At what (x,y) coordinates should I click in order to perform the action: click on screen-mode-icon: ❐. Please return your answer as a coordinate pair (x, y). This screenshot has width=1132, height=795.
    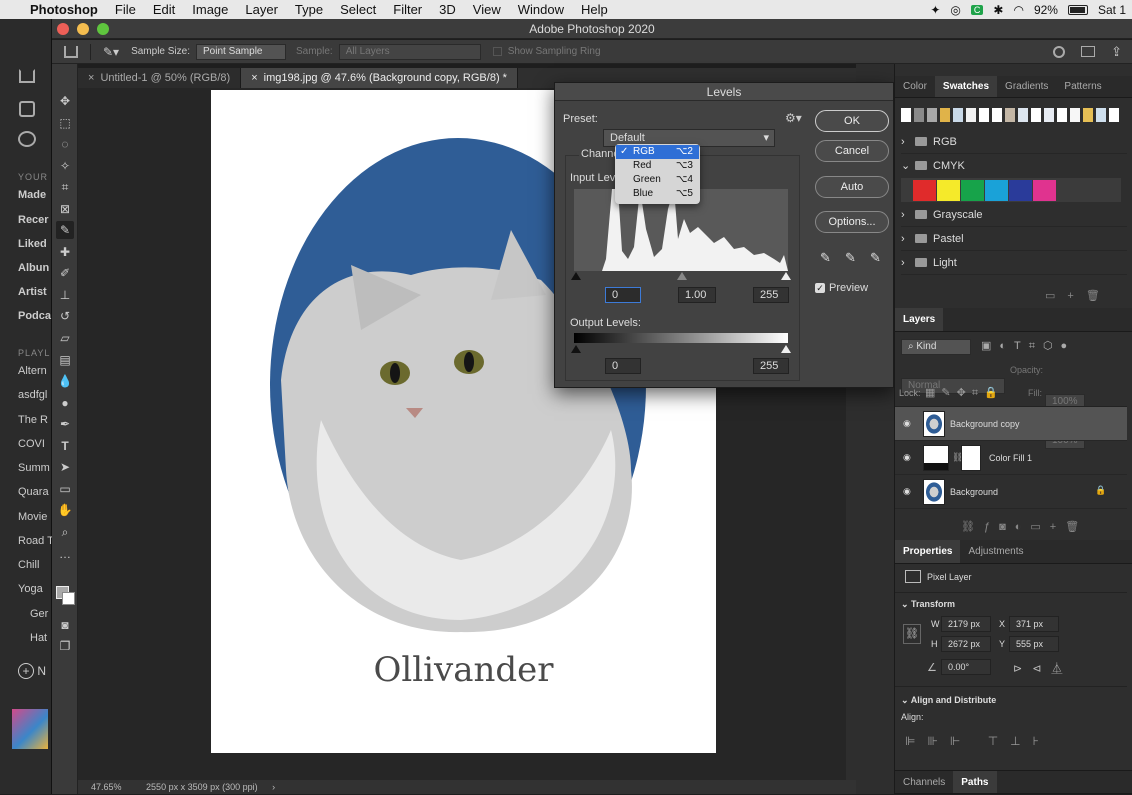
    Looking at the image, I should click on (65, 646).